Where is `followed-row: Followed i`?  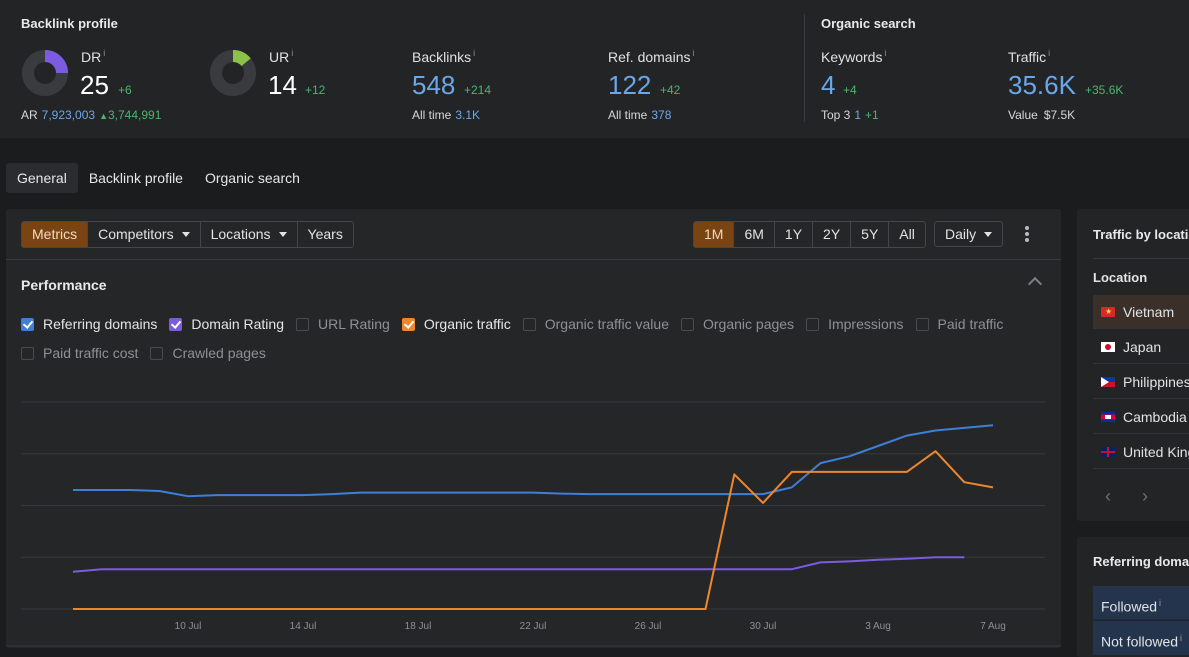 followed-row: Followed i is located at coordinates (1141, 603).